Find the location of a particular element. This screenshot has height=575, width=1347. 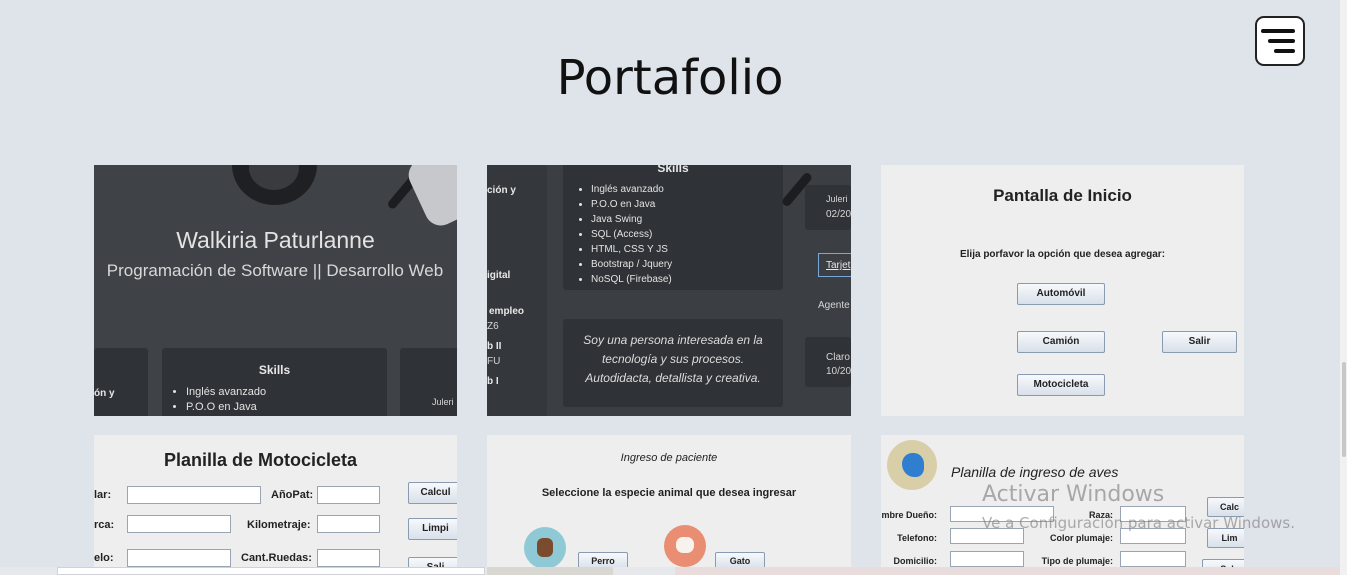

window-title: Planilla de ingreso de aves is located at coordinates (1035, 472).